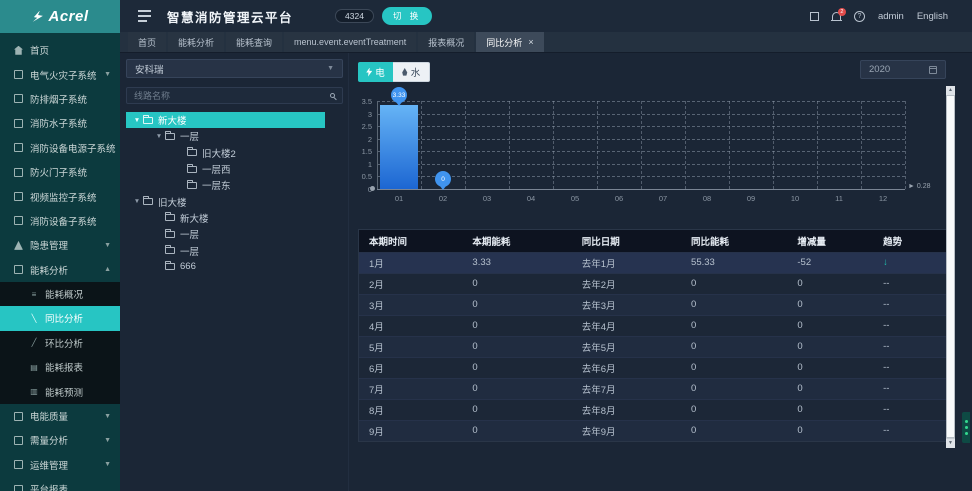 The width and height of the screenshot is (972, 491). Describe the element at coordinates (49, 488) in the screenshot. I see `sidebar-item-label: 平台报表` at that location.